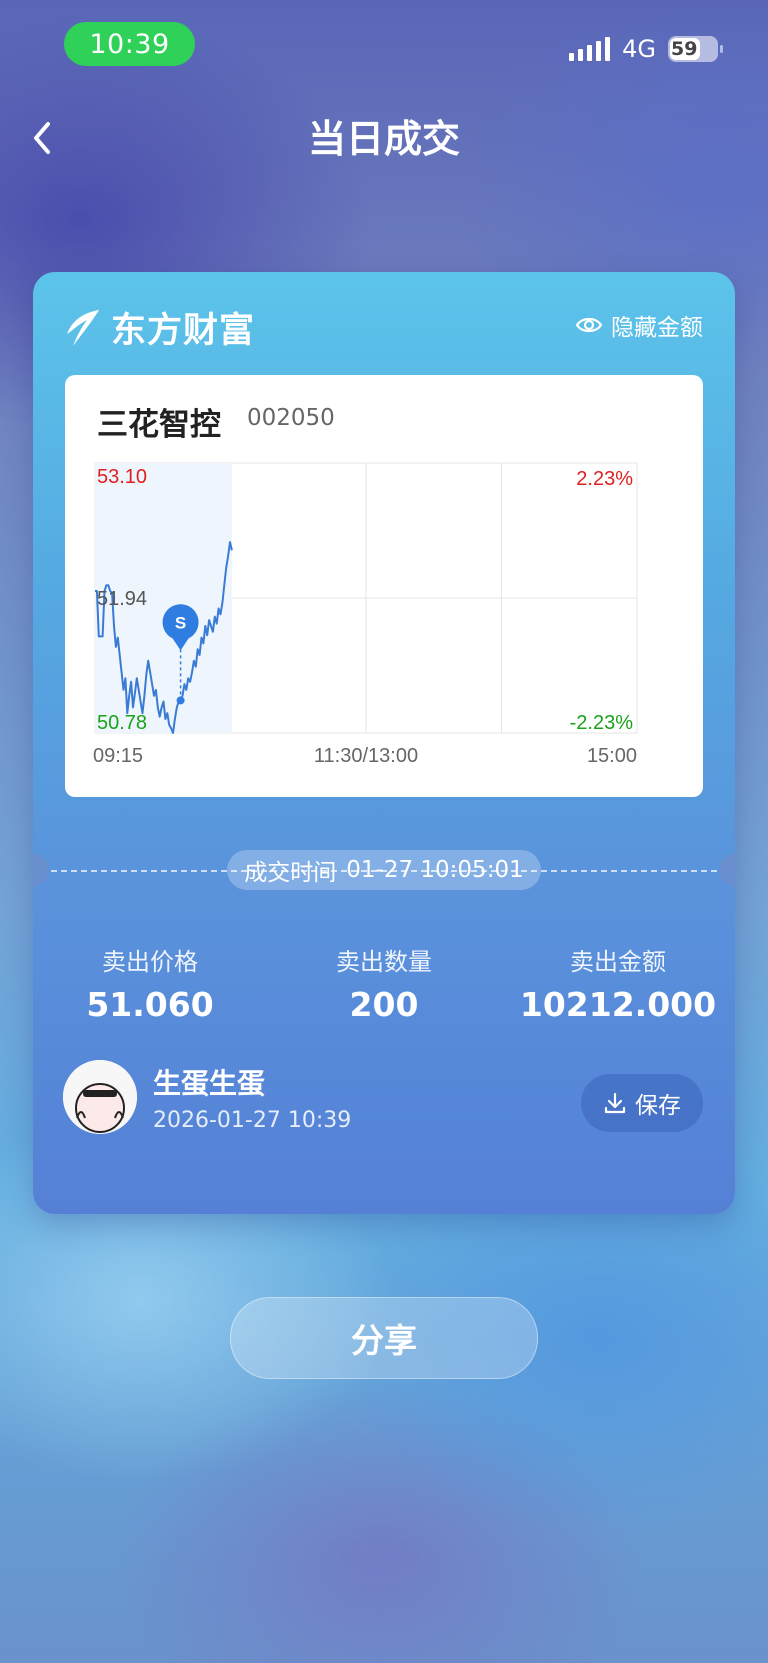  Describe the element at coordinates (618, 962) in the screenshot. I see `stat-label: 卖出金额` at that location.